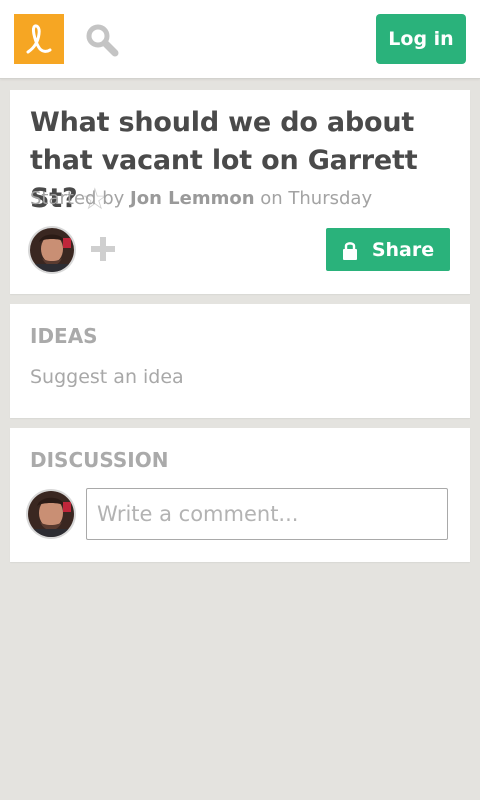  Describe the element at coordinates (421, 39) in the screenshot. I see `login-button: Log in` at that location.